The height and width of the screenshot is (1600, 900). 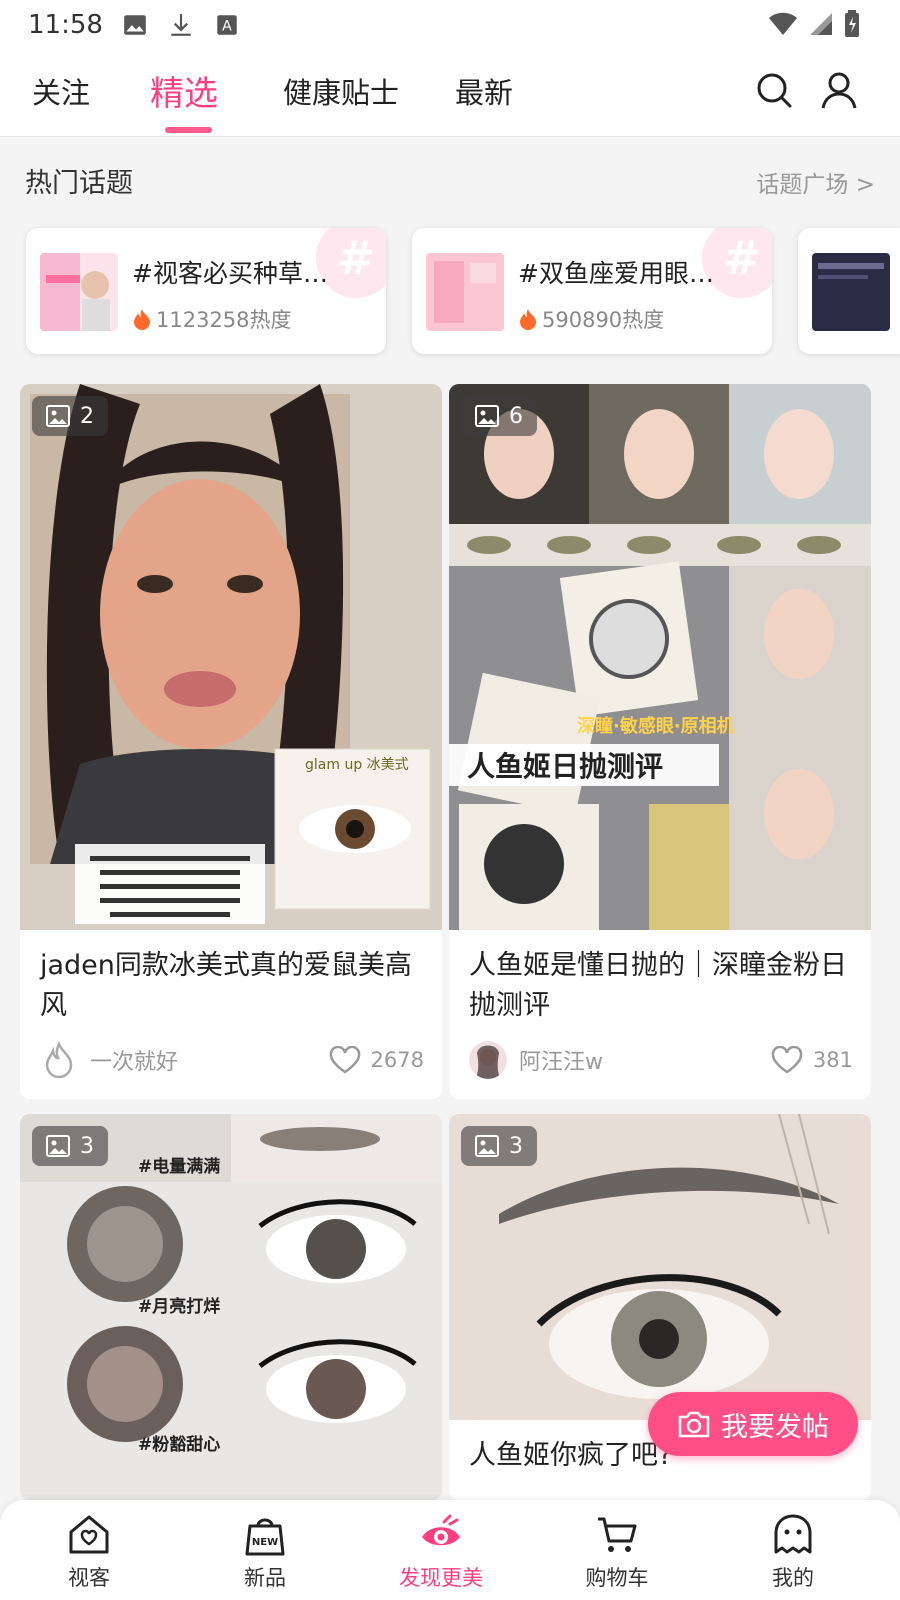 I want to click on image-count: 6, so click(x=516, y=416).